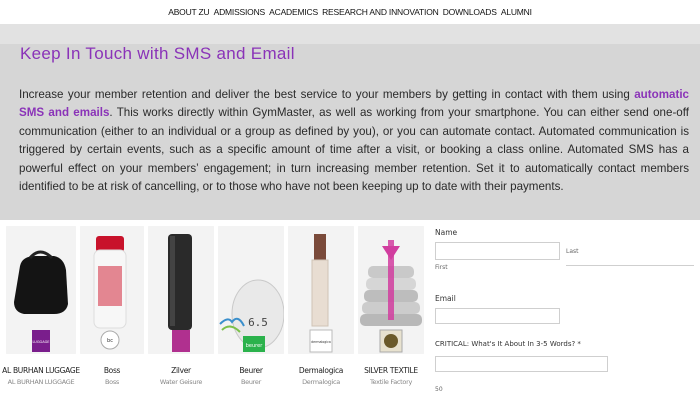  What do you see at coordinates (497, 251) in the screenshot?
I see `first-name-input` at bounding box center [497, 251].